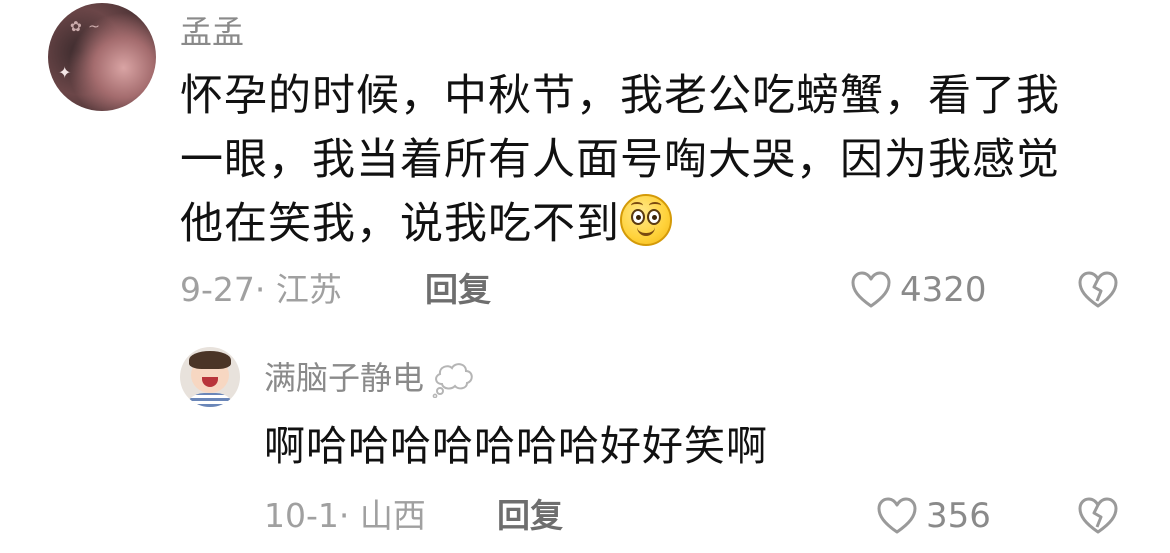 This screenshot has height=553, width=1170. What do you see at coordinates (620, 160) in the screenshot?
I see `comment-text-line: 一眼，我当着所有人面号啕大哭，因为我感觉` at bounding box center [620, 160].